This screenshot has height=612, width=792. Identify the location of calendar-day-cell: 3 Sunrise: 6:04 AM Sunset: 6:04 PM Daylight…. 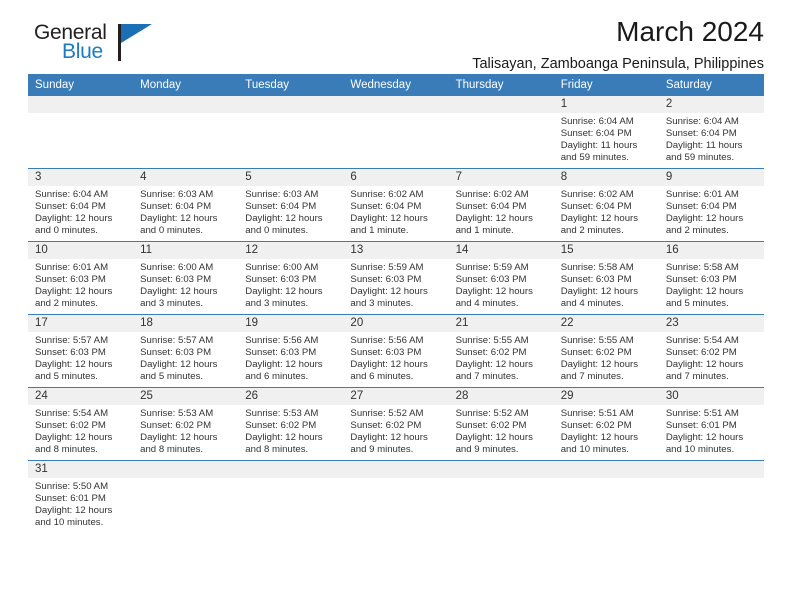
(81, 205).